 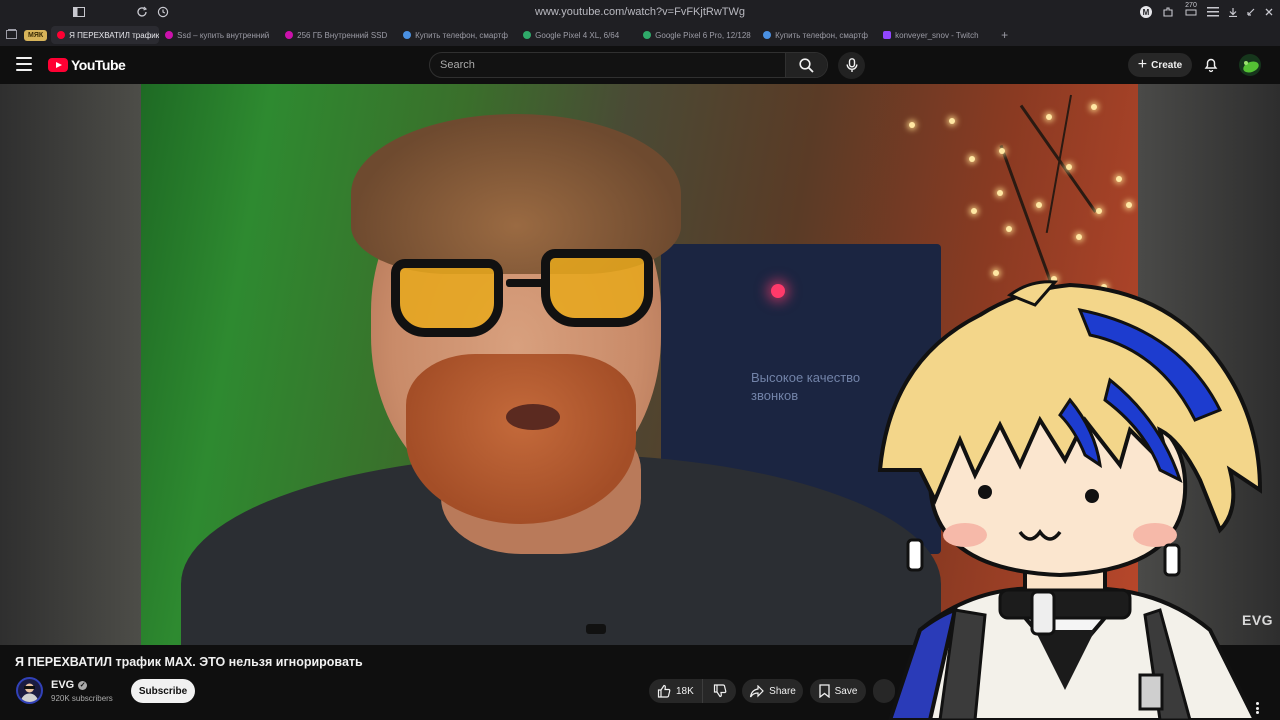 I want to click on tab-youtube: Я ПЕРЕХВАТИЛ трафик MAX, so click(x=105, y=35).